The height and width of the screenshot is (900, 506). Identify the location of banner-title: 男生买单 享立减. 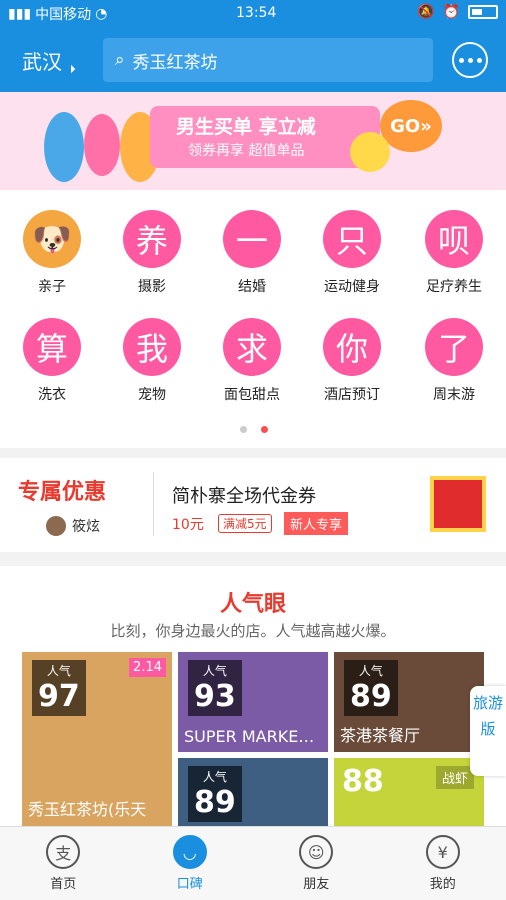
(246, 127).